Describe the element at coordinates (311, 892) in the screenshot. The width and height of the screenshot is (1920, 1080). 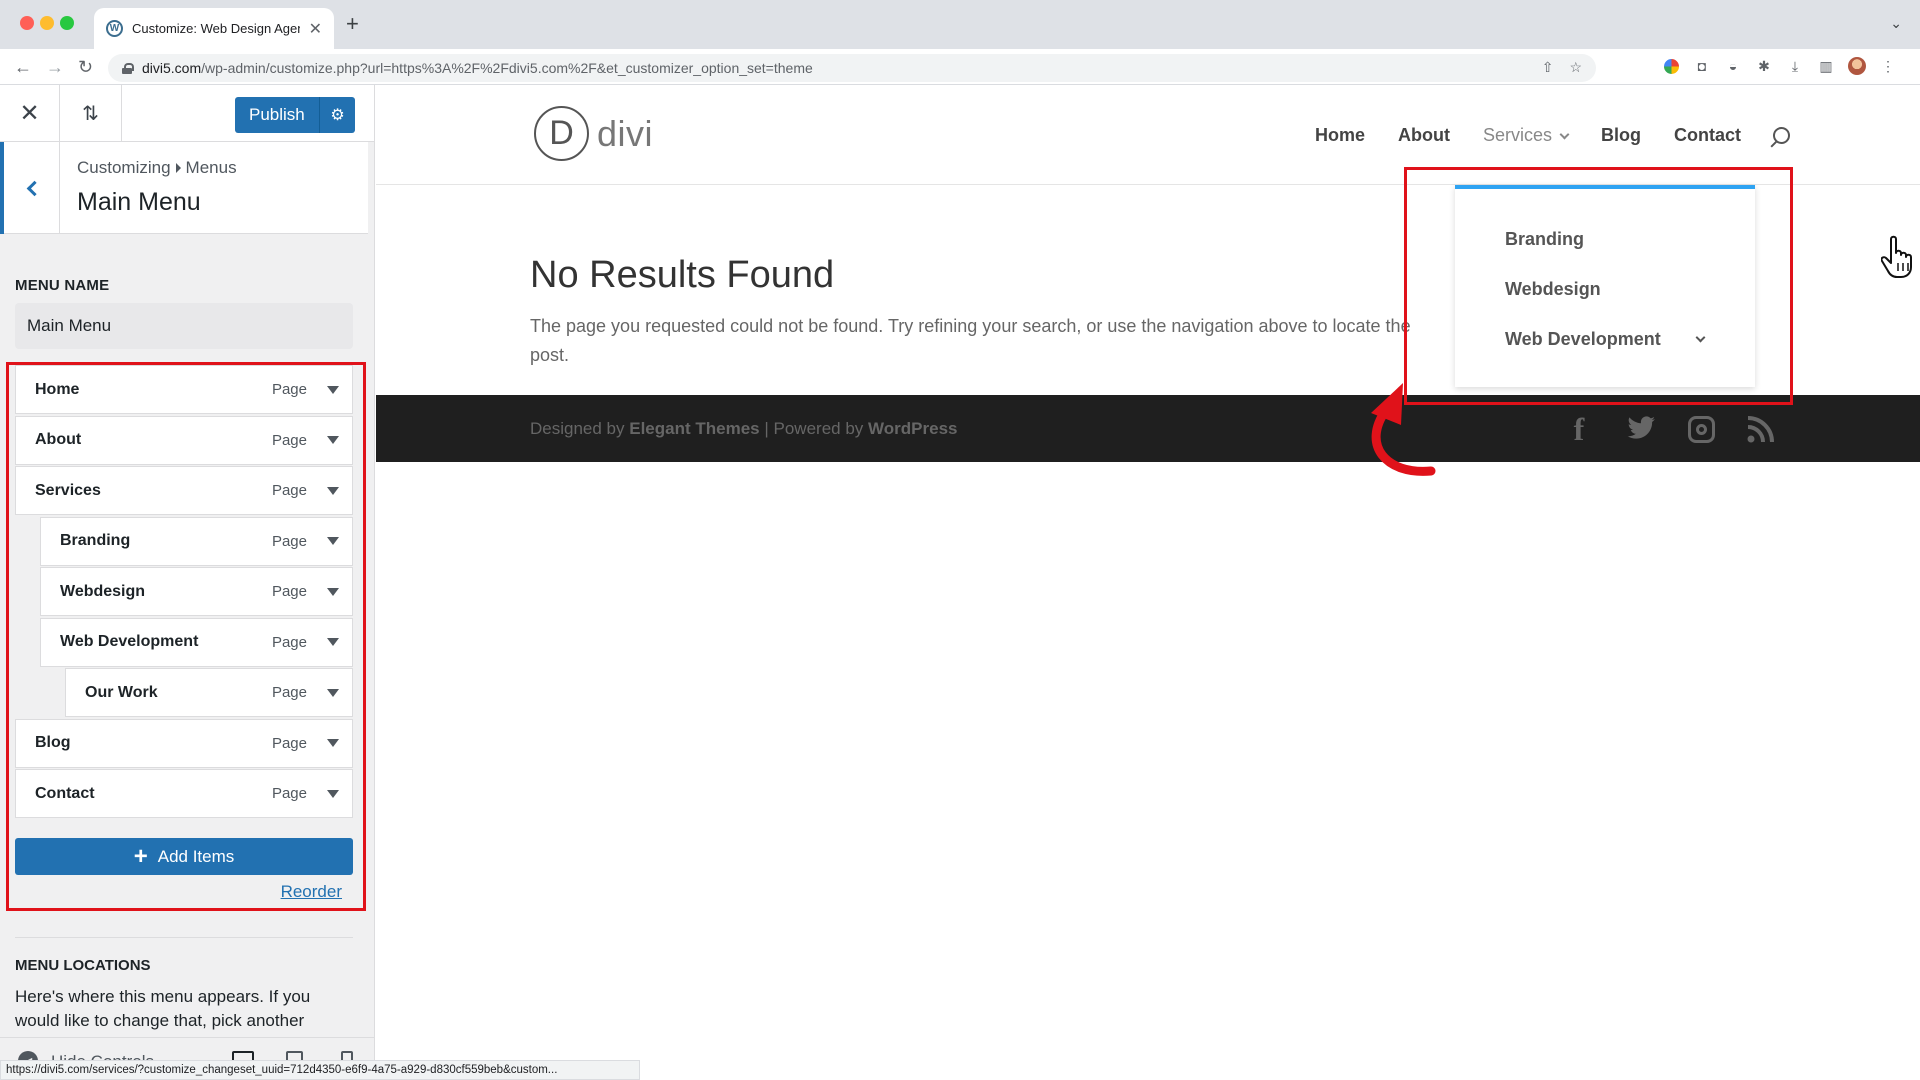
I see `reorder-link: Reorder` at that location.